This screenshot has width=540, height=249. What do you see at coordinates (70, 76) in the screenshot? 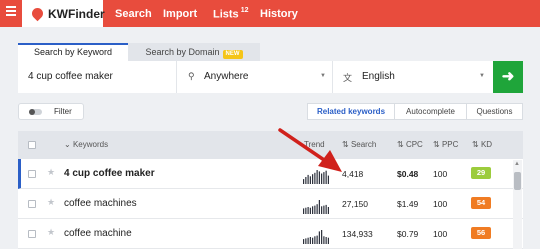
I see `keyword-input: 4 cup coffee maker` at bounding box center [70, 76].